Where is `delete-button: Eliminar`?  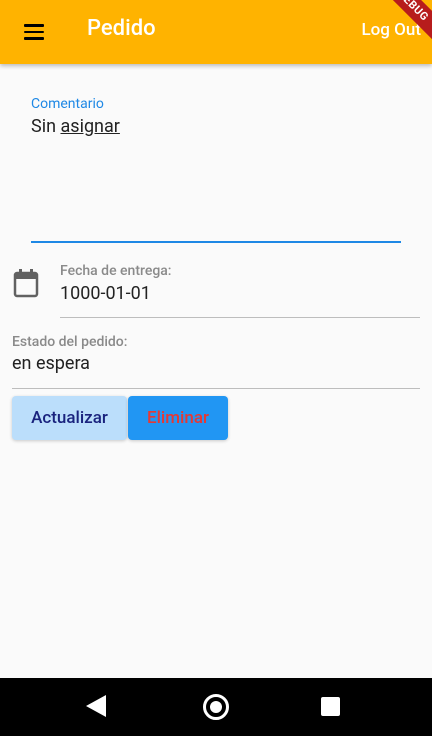
delete-button: Eliminar is located at coordinates (178, 418).